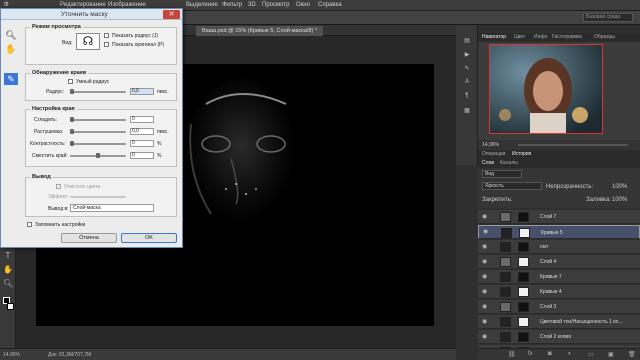  I want to click on fill-value: 100%, so click(619, 200).